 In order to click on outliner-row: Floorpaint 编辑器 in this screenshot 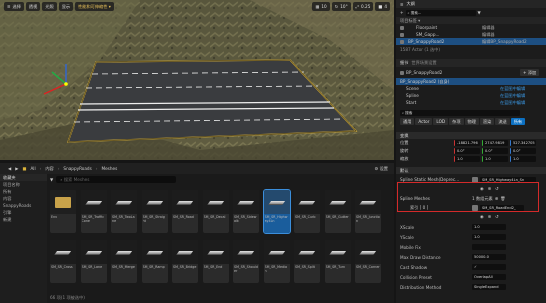, I will do `click(471, 27)`.